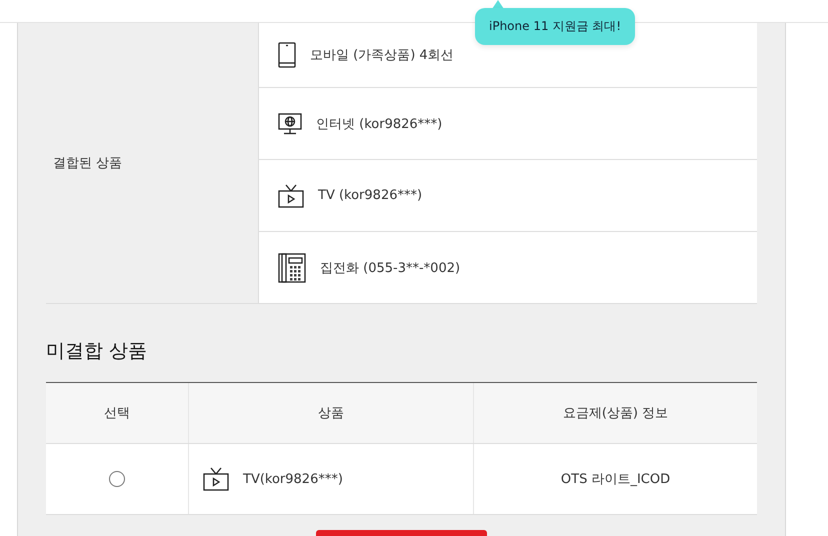 The image size is (828, 536). I want to click on section-title: 미결합 상품, so click(97, 351).